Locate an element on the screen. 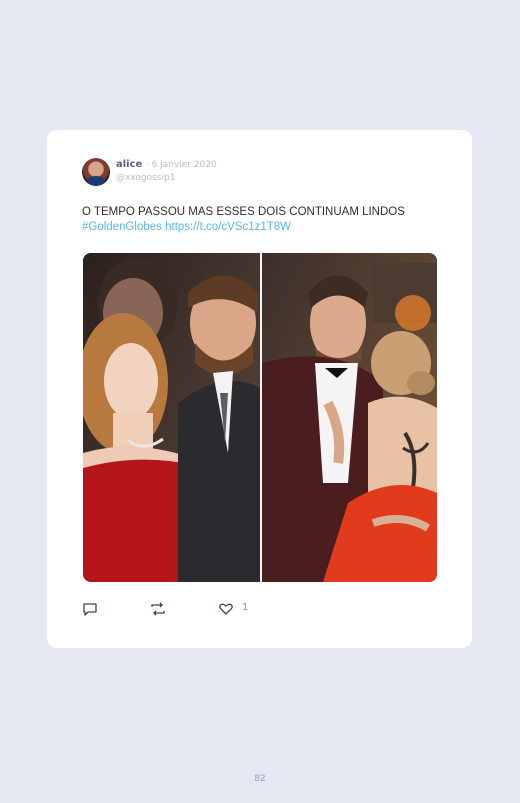 The width and height of the screenshot is (520, 803). url-link: https://t.co/cVSc1z1T8W is located at coordinates (228, 227).